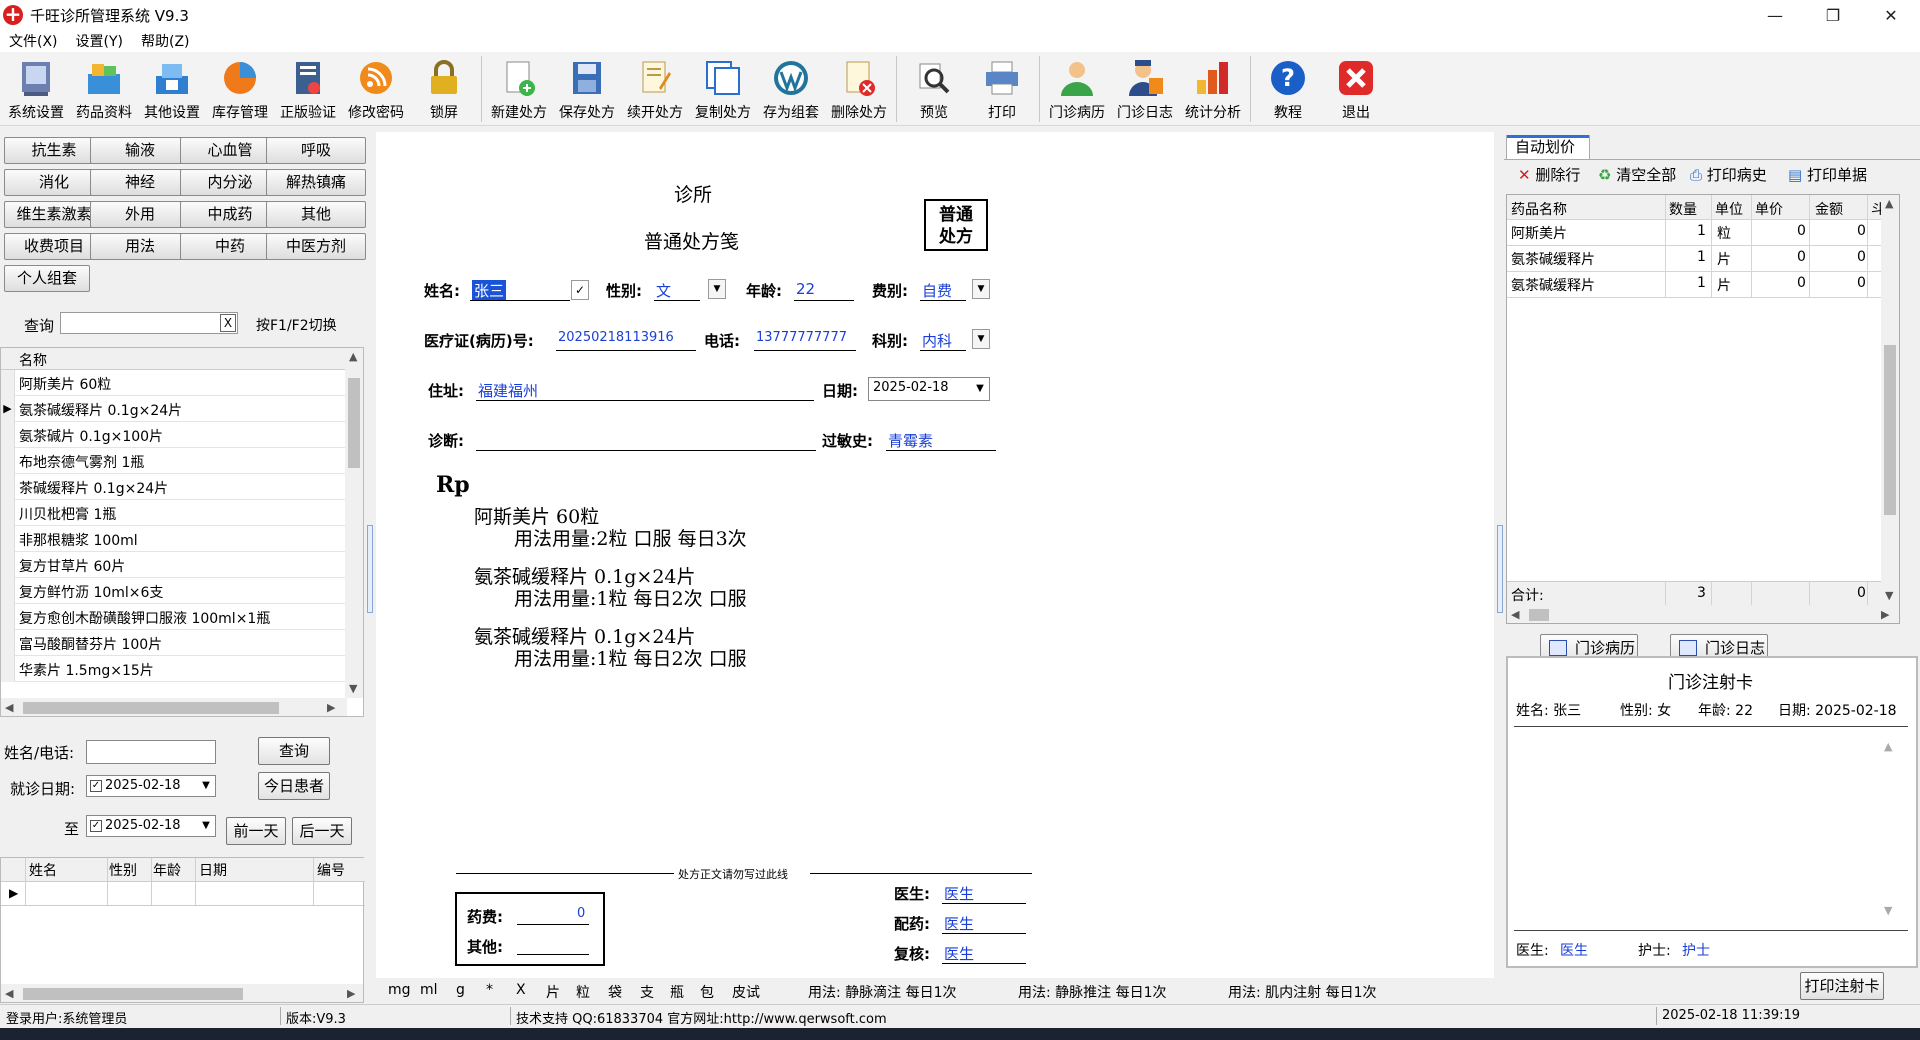 The image size is (1920, 1040). Describe the element at coordinates (376, 88) in the screenshot. I see `change-password-button: 修改密码` at that location.